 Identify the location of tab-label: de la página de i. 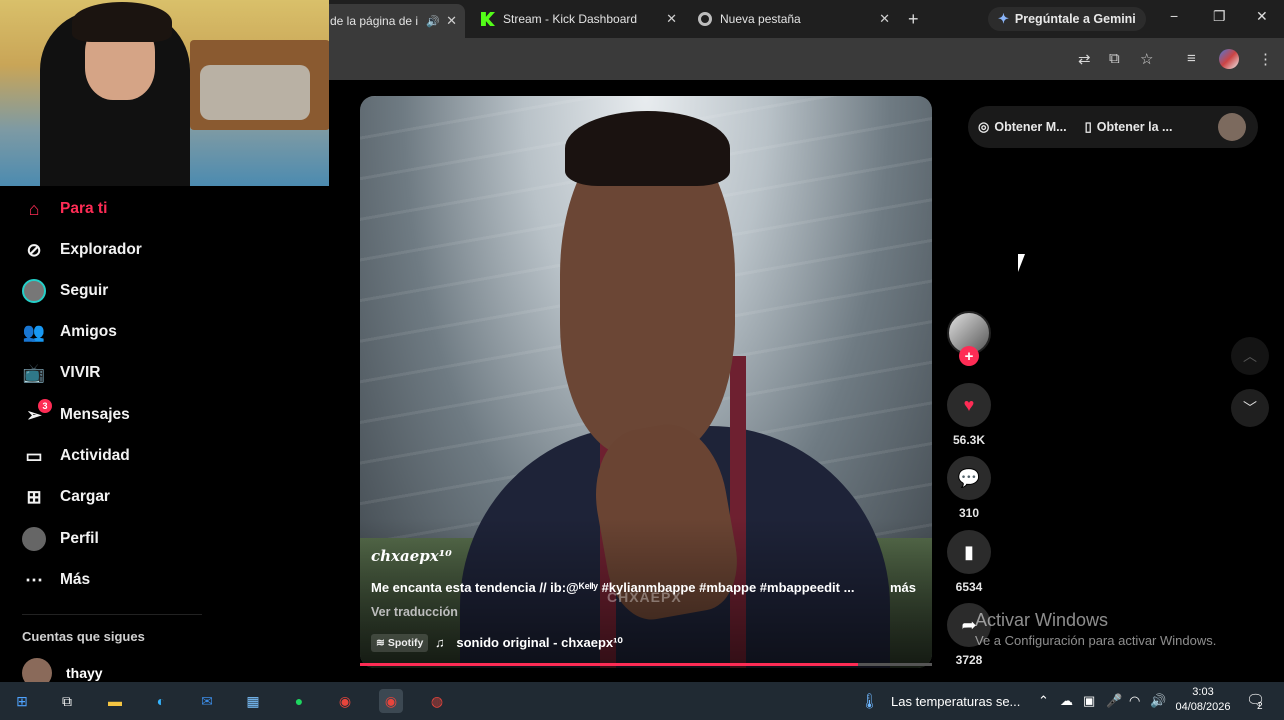
(374, 21).